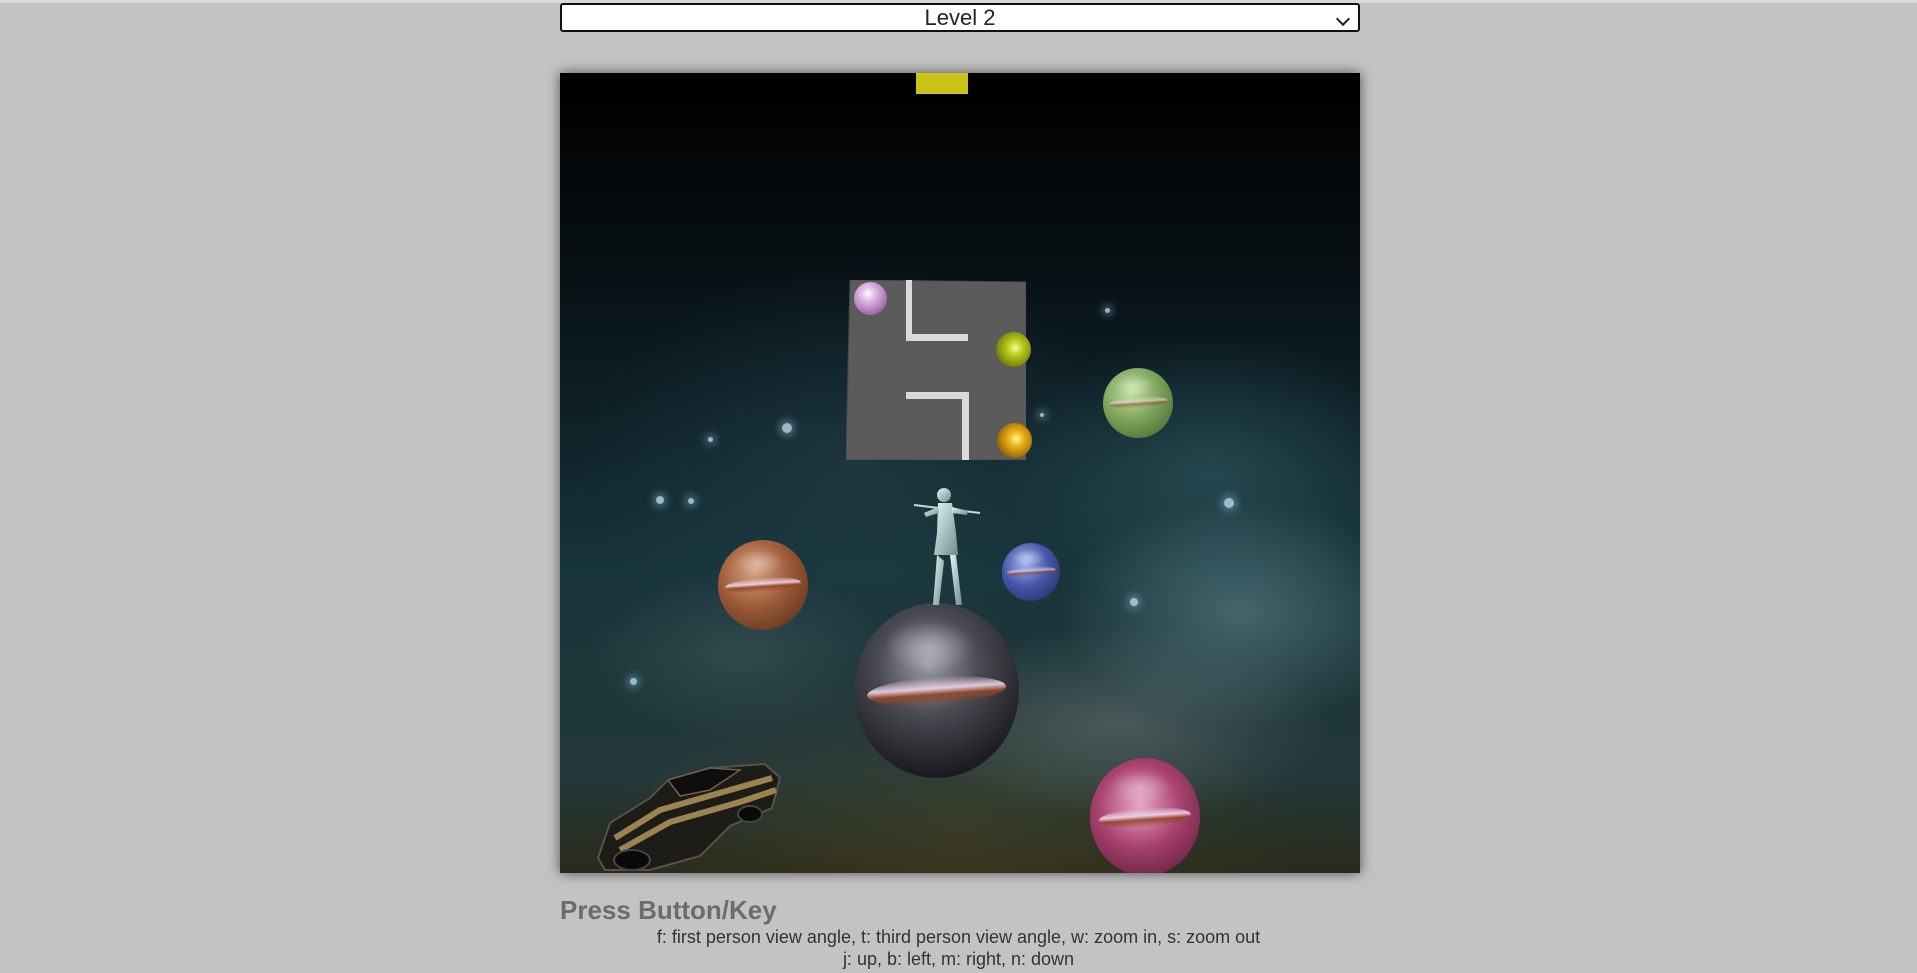 The image size is (1917, 973). I want to click on dark-planet, so click(936, 690).